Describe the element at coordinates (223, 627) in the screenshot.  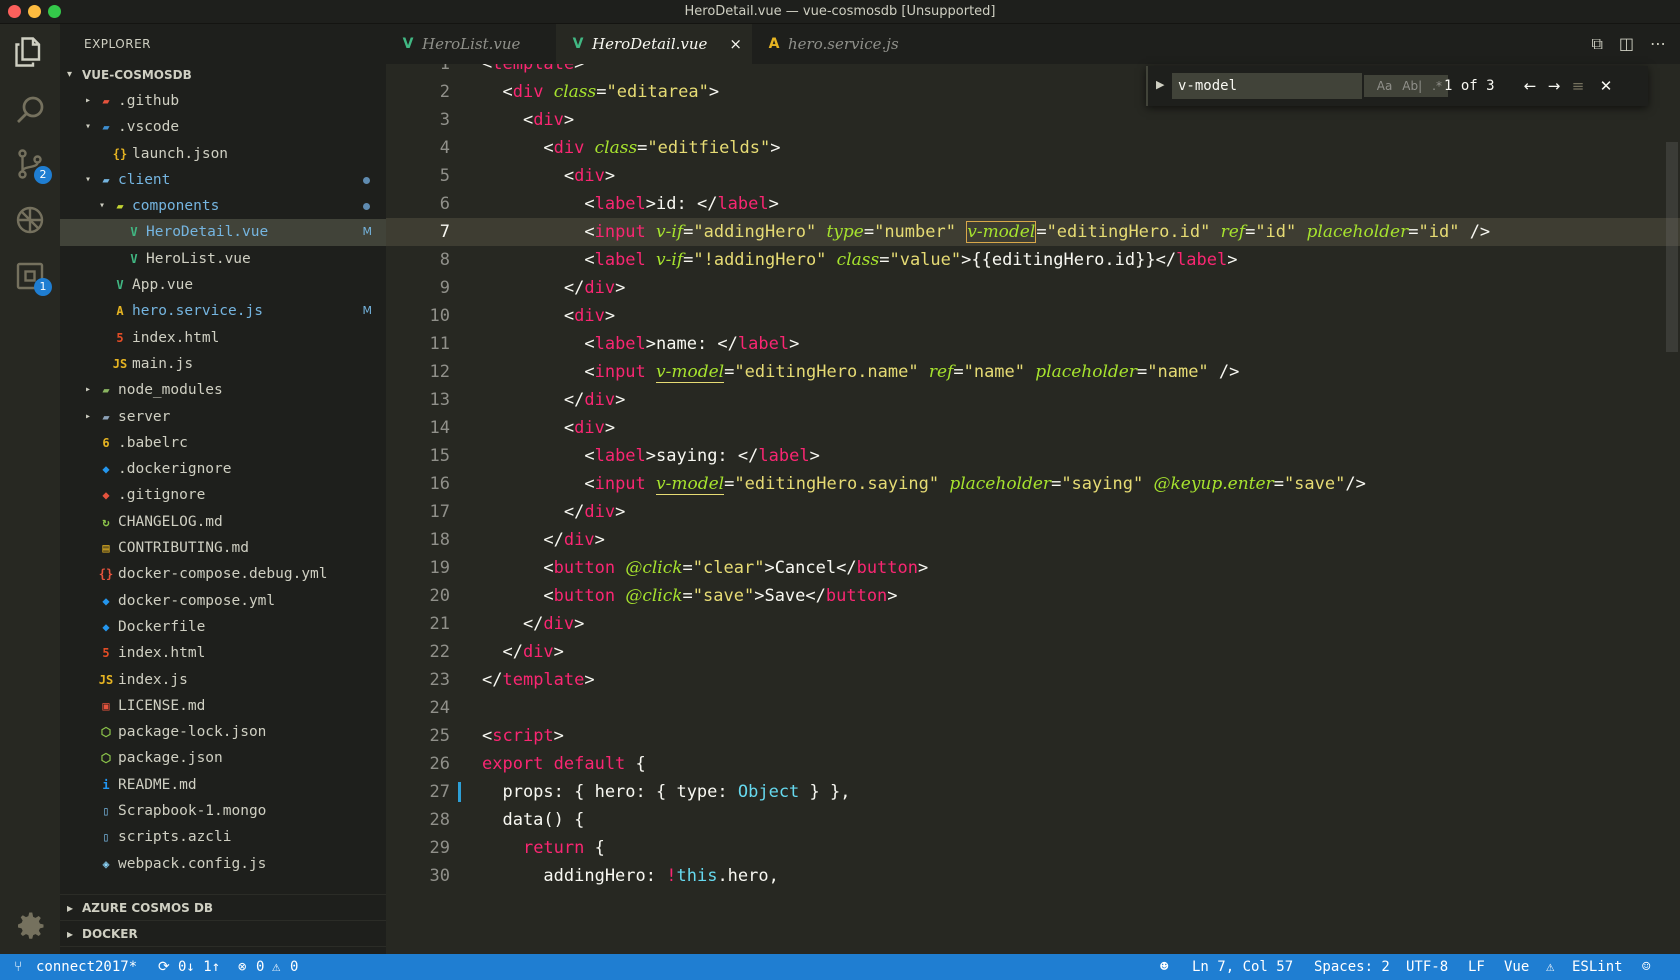
I see `tree-item: ◆ Dockerfile` at that location.